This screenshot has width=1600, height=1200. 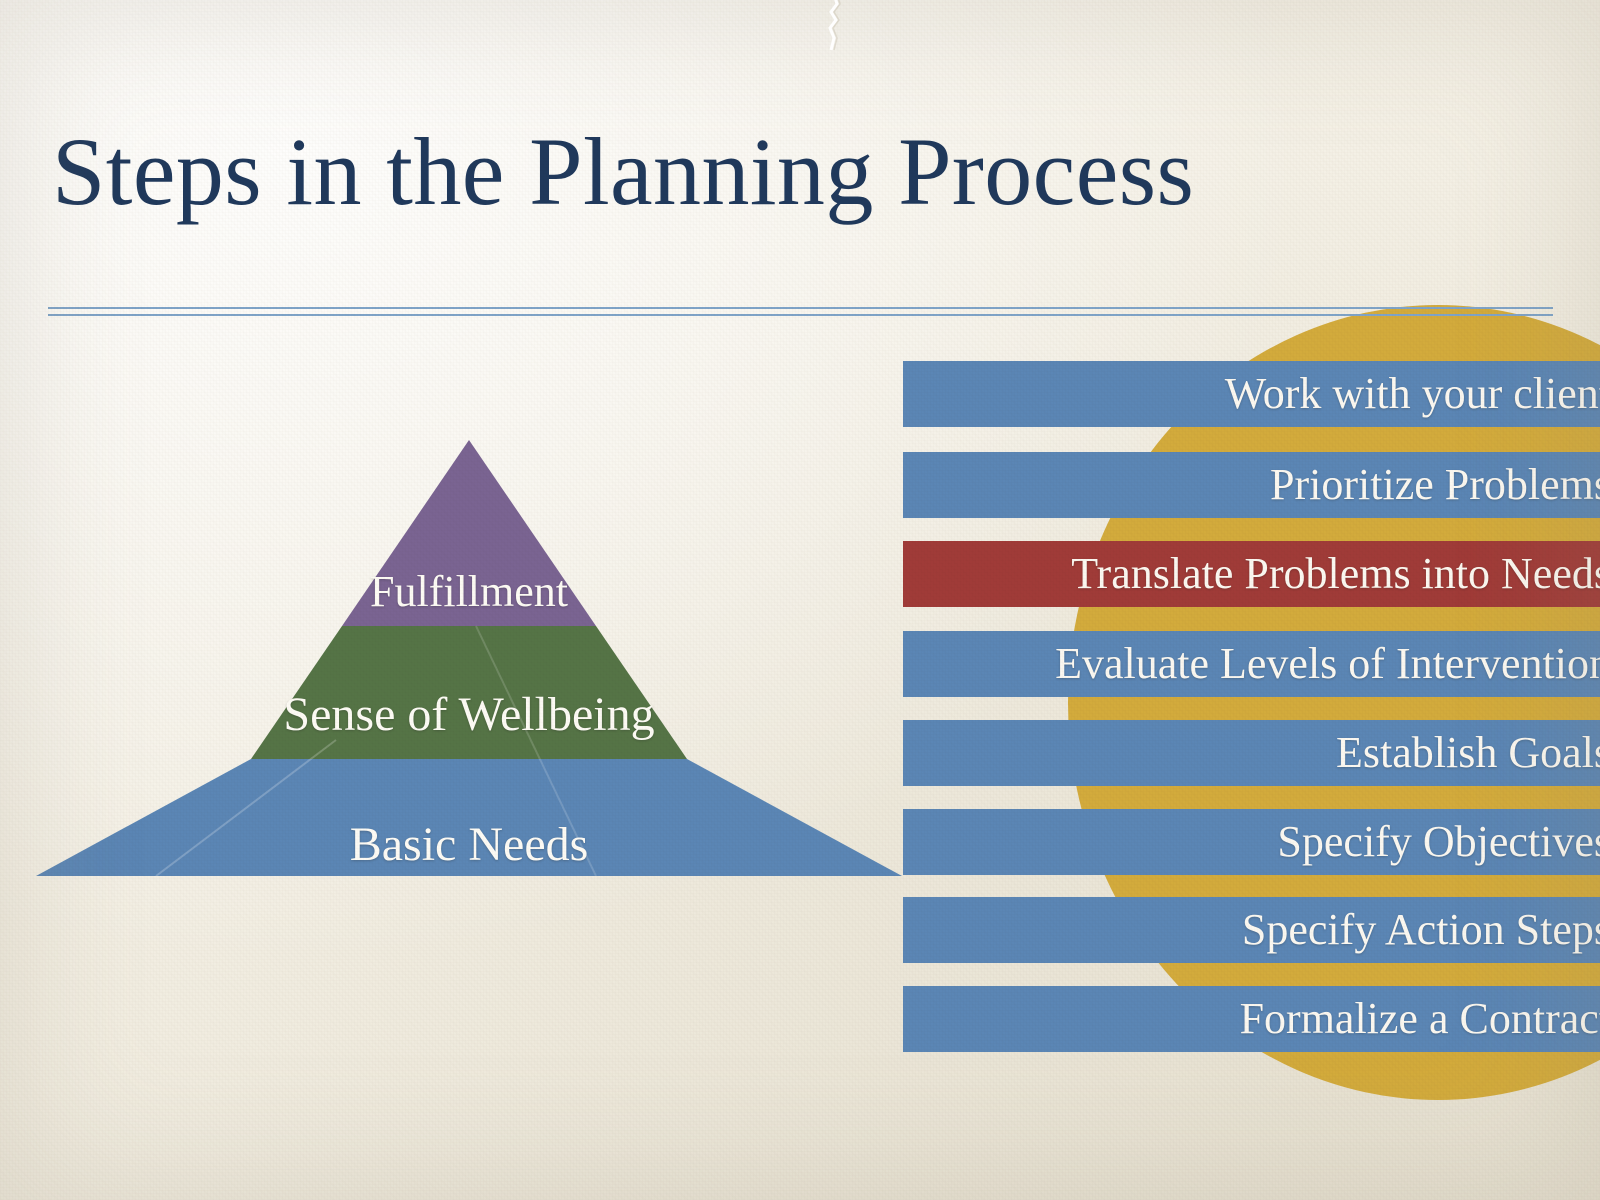 I want to click on planning-step-bar: Formalize a Contract, so click(x=1251, y=1019).